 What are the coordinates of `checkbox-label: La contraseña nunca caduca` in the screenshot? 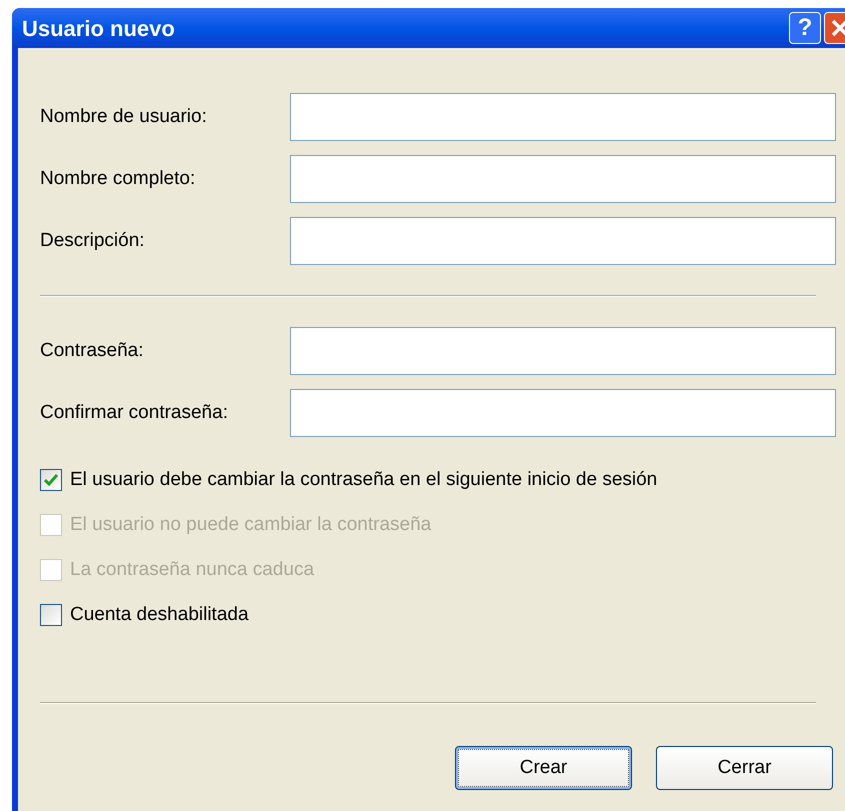 It's located at (192, 570).